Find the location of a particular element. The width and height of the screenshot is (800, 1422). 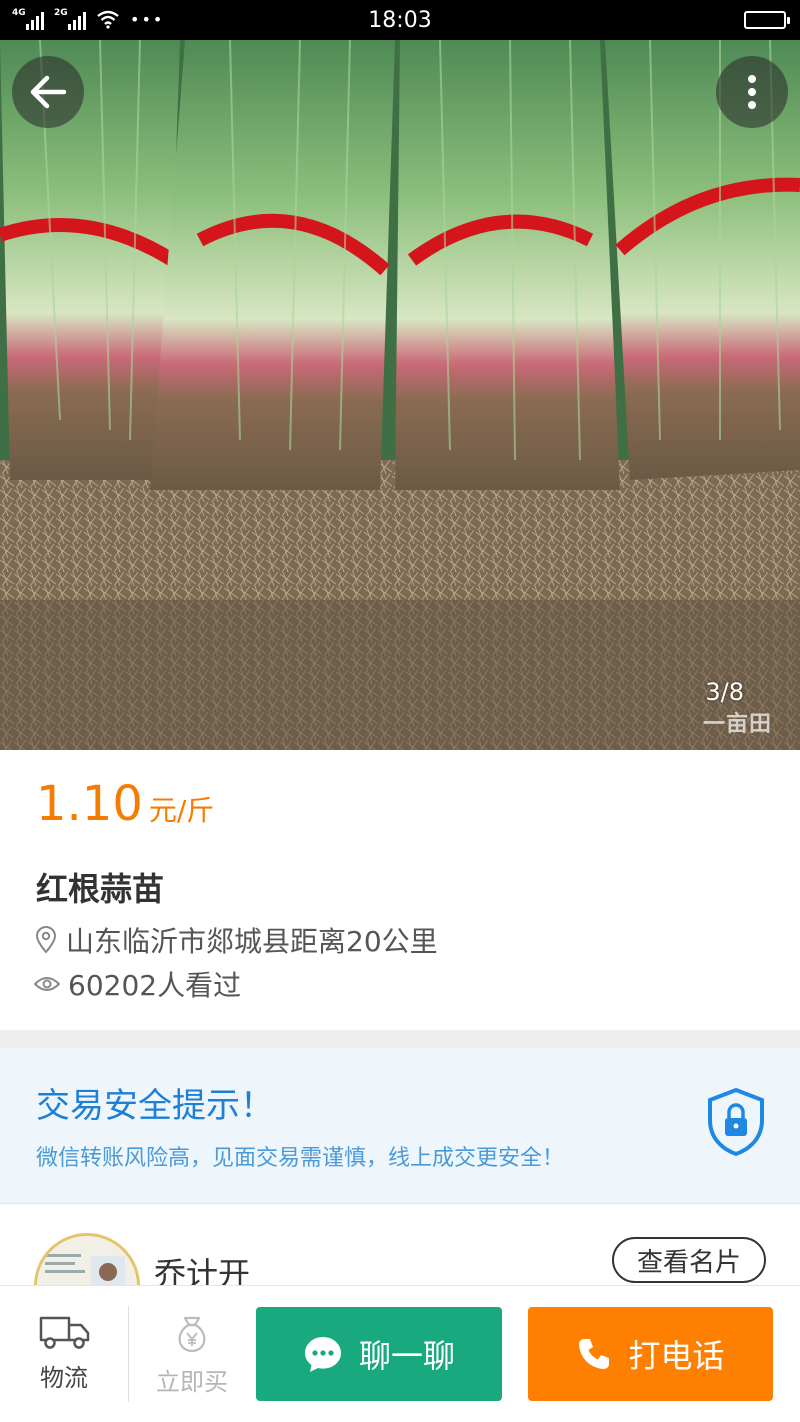

price-unit: 元/斤 is located at coordinates (181, 810).